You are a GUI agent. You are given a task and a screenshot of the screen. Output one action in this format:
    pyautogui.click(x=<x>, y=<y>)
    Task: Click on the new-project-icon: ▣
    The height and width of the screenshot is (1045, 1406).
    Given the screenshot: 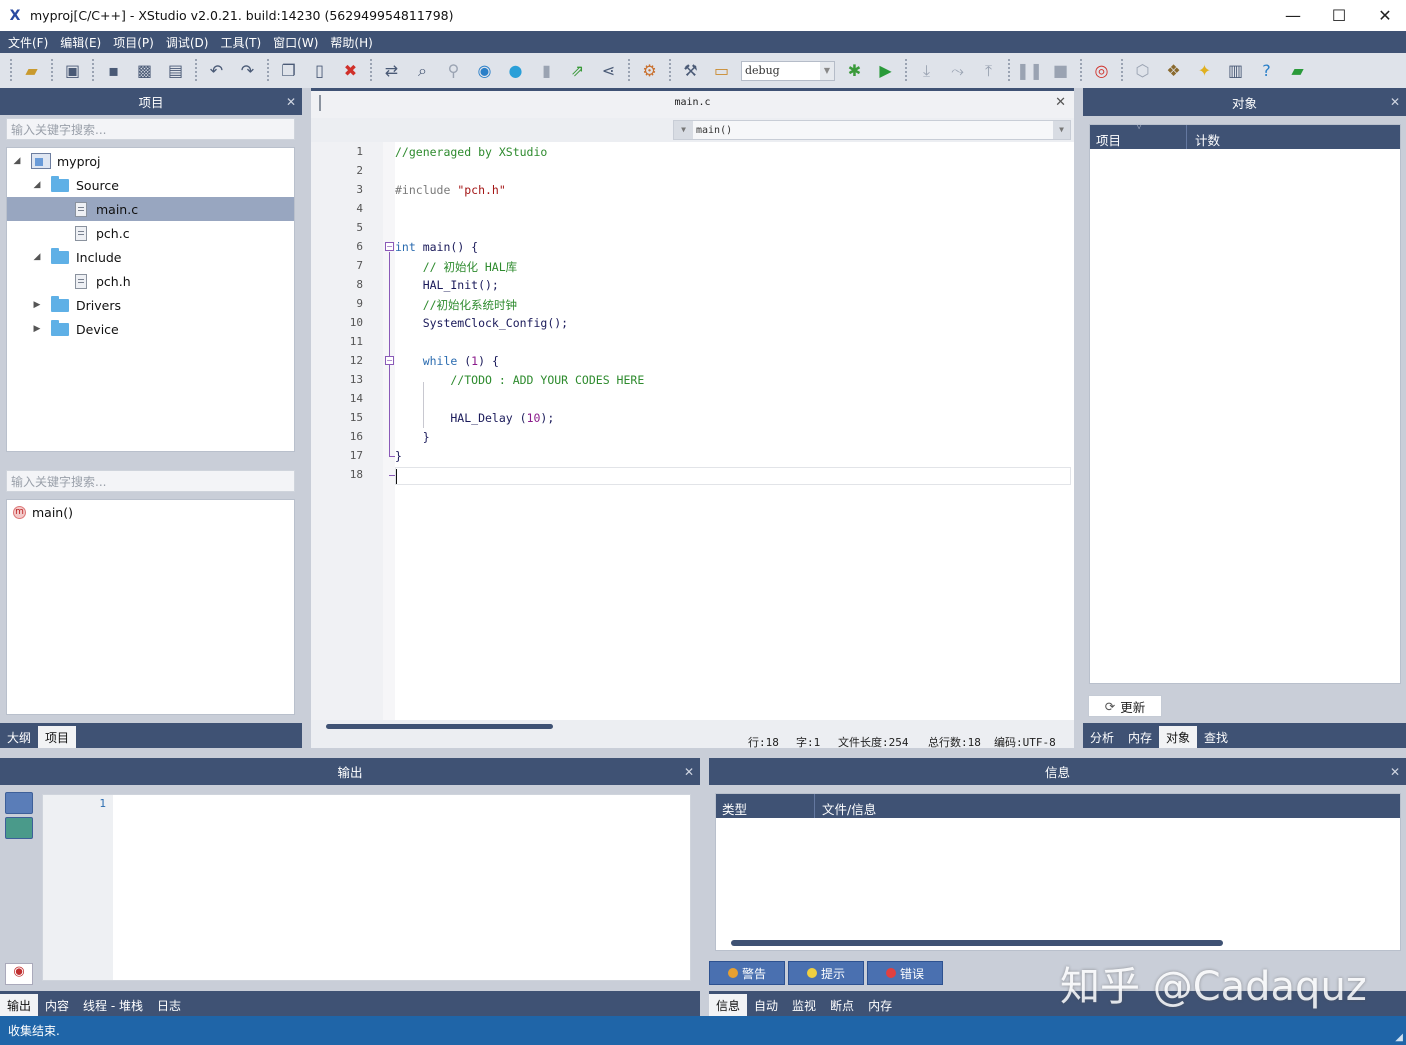 What is the action you would take?
    pyautogui.click(x=73, y=71)
    